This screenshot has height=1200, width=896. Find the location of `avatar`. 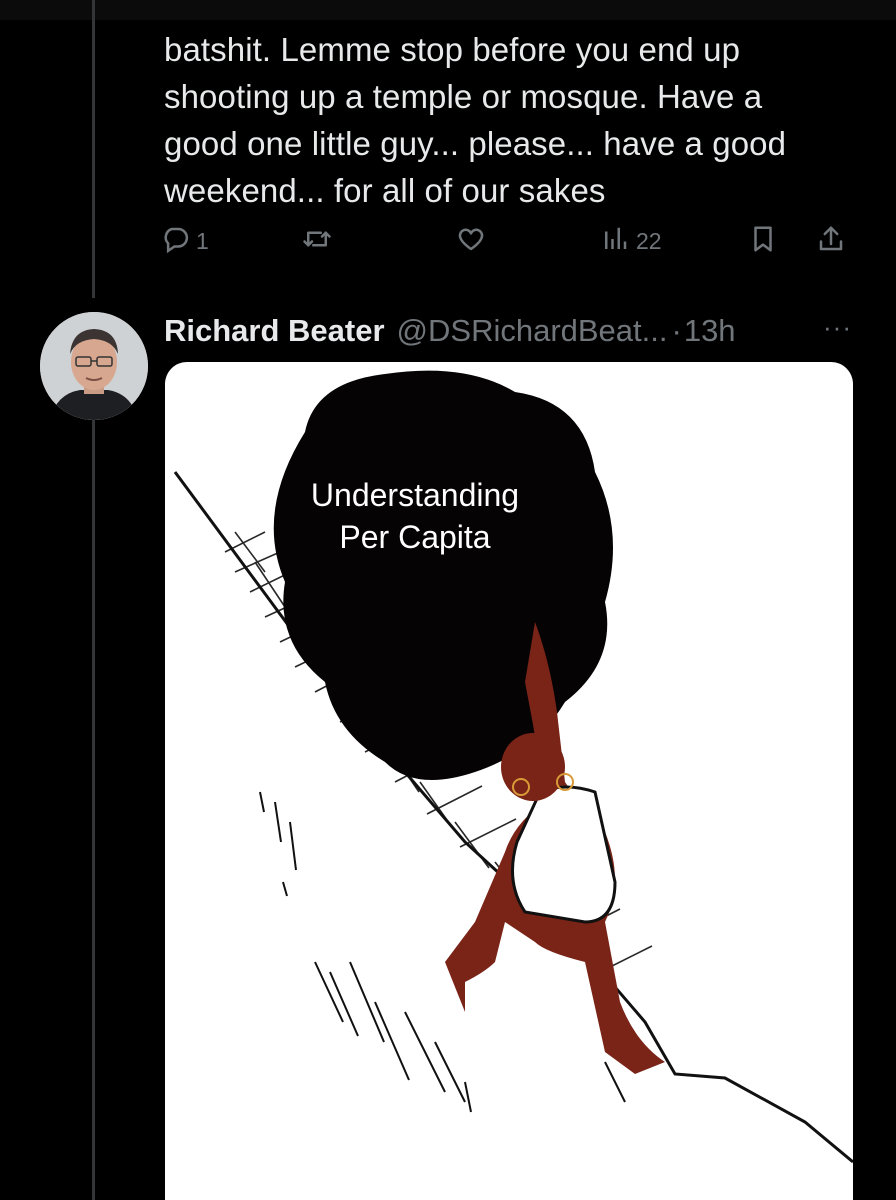

avatar is located at coordinates (94, 366).